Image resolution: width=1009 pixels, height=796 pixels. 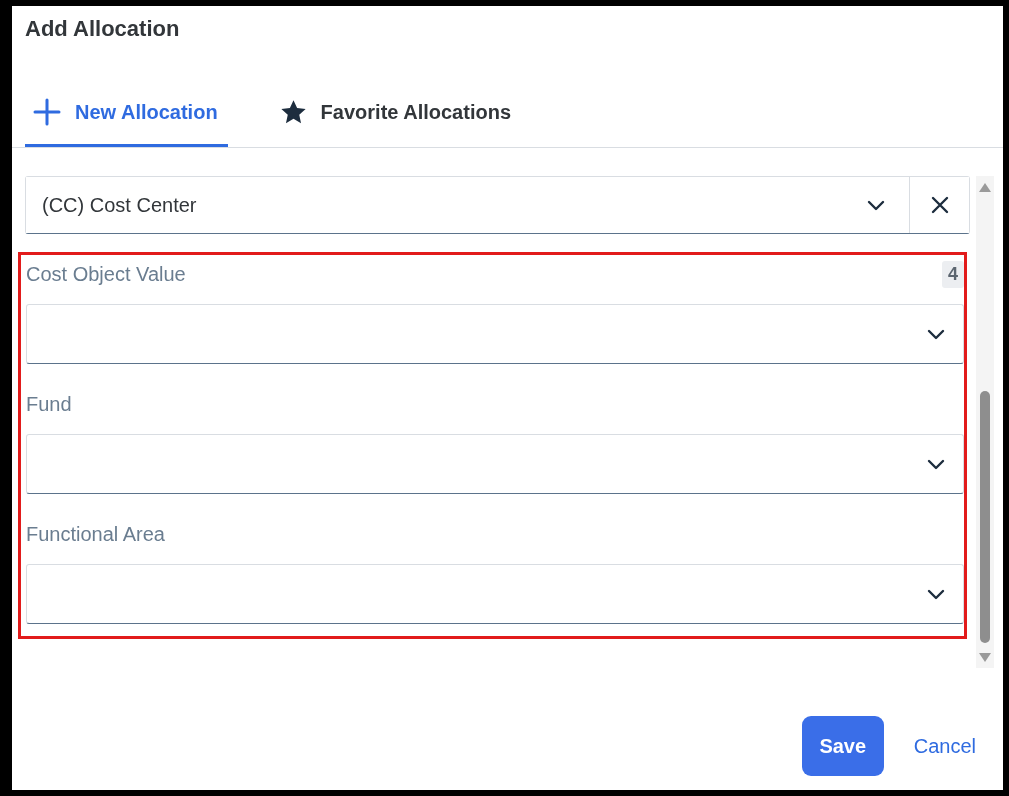 What do you see at coordinates (944, 746) in the screenshot?
I see `cancel-link: Cancel` at bounding box center [944, 746].